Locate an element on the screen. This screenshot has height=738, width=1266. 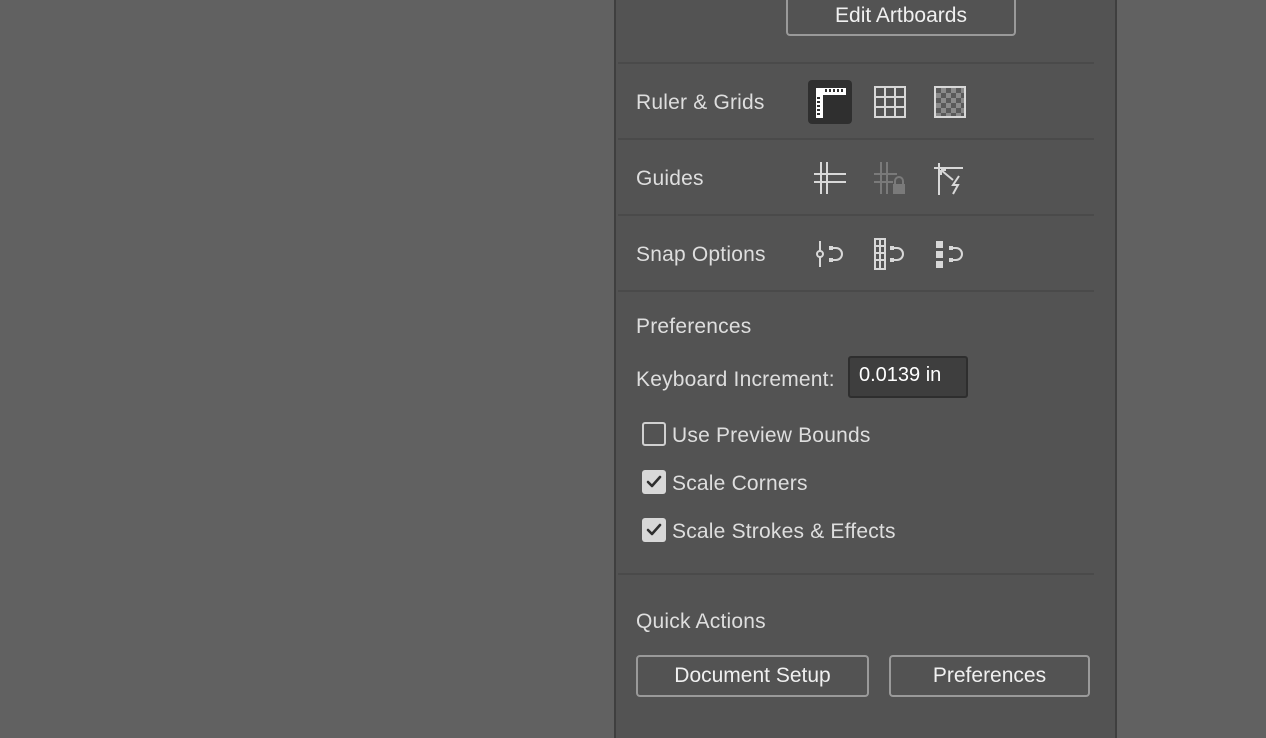
use-preview-bounds-label: Use Preview Bounds is located at coordinates (771, 435).